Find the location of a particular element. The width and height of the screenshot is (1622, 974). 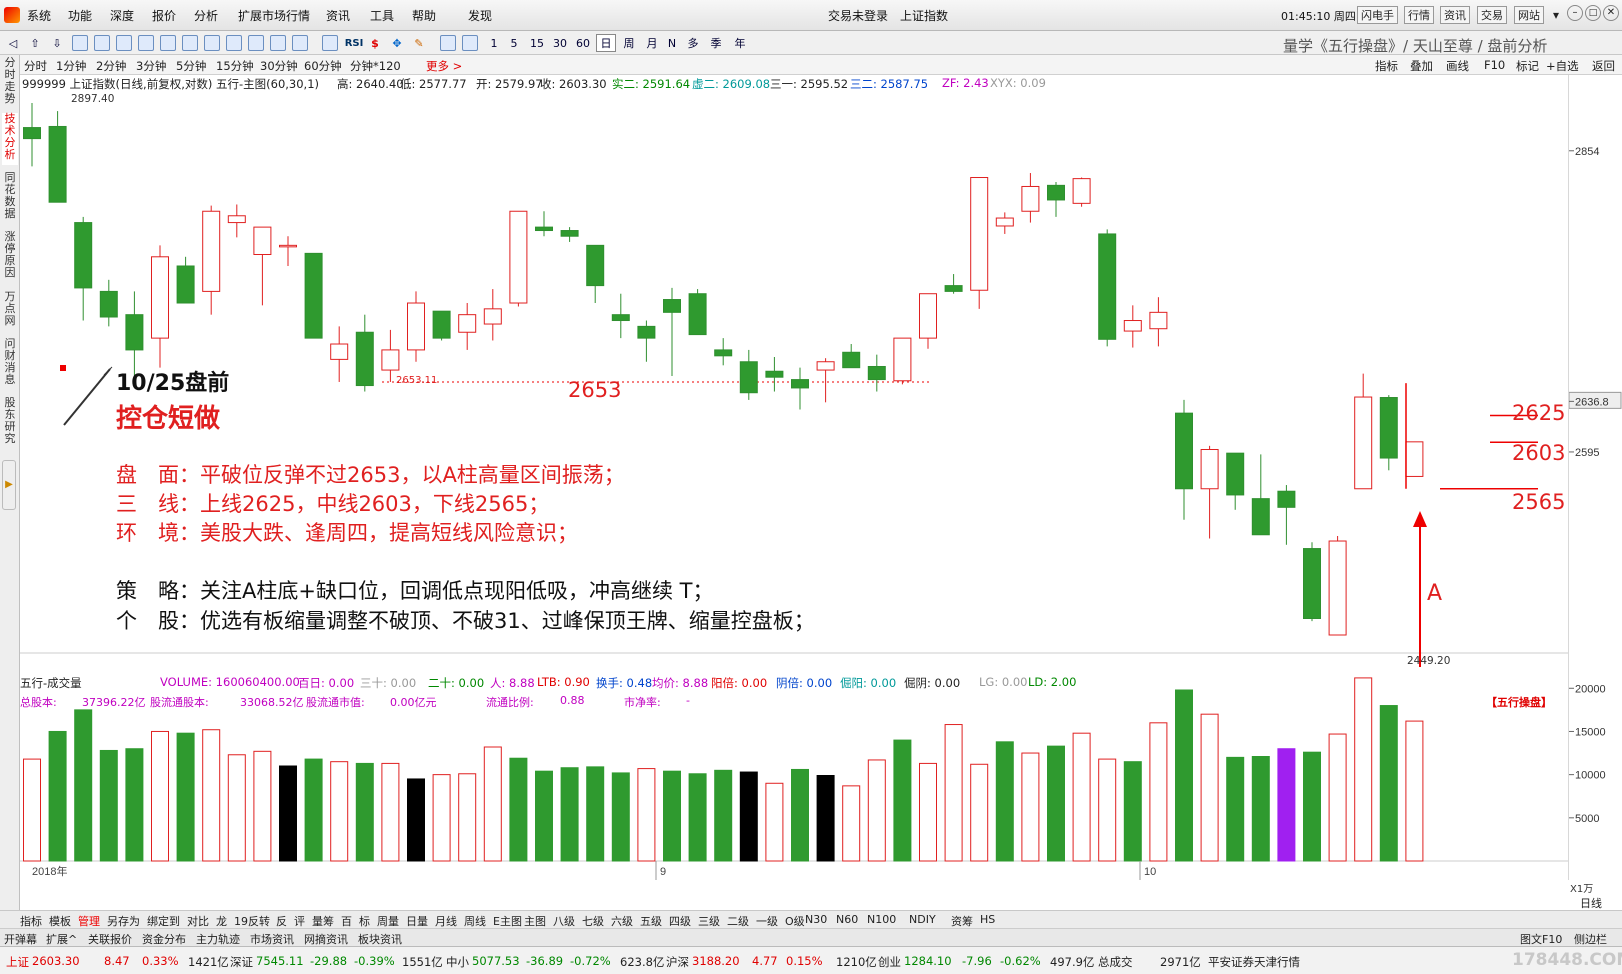

indicator-tab: 资筹 is located at coordinates (962, 921).